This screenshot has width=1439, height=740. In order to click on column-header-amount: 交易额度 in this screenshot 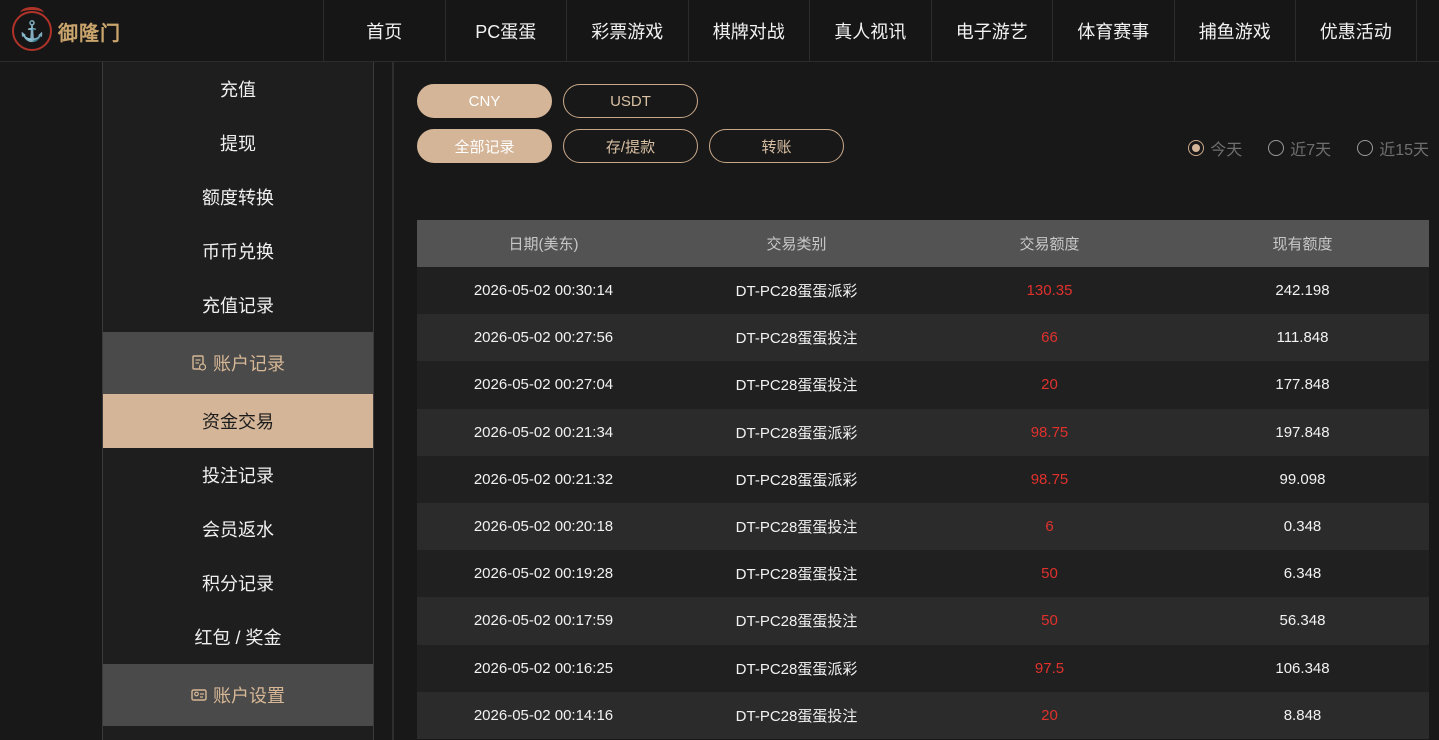, I will do `click(1049, 244)`.